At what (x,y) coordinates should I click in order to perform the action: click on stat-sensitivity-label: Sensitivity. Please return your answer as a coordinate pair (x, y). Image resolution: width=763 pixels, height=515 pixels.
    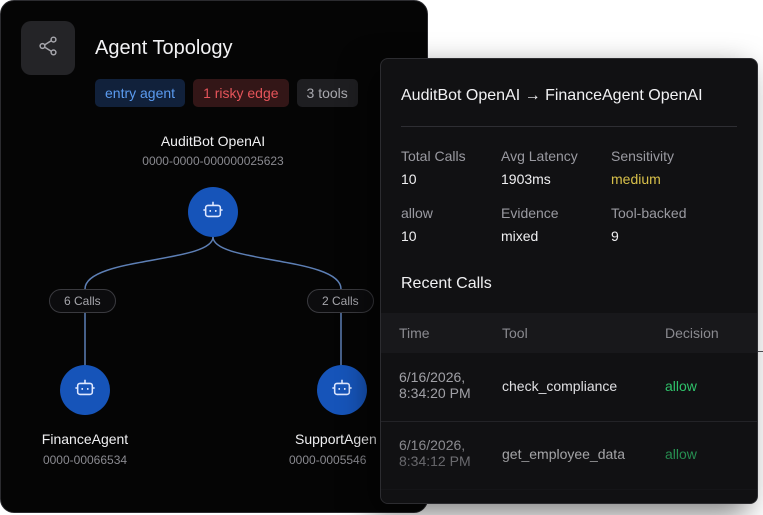
    Looking at the image, I should click on (643, 156).